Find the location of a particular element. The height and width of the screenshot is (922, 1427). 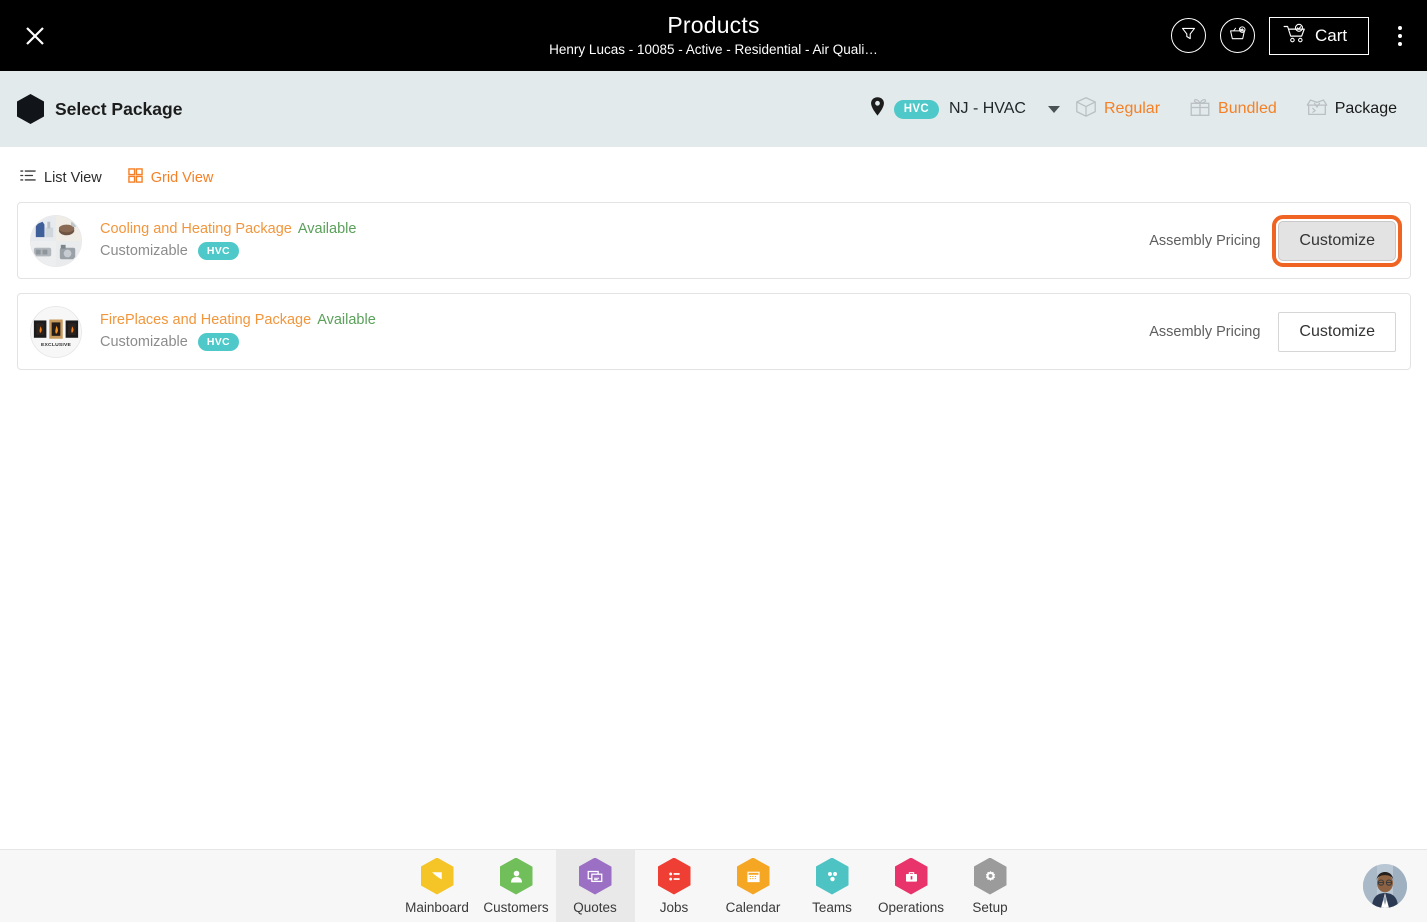

mainboard-icon is located at coordinates (437, 876).